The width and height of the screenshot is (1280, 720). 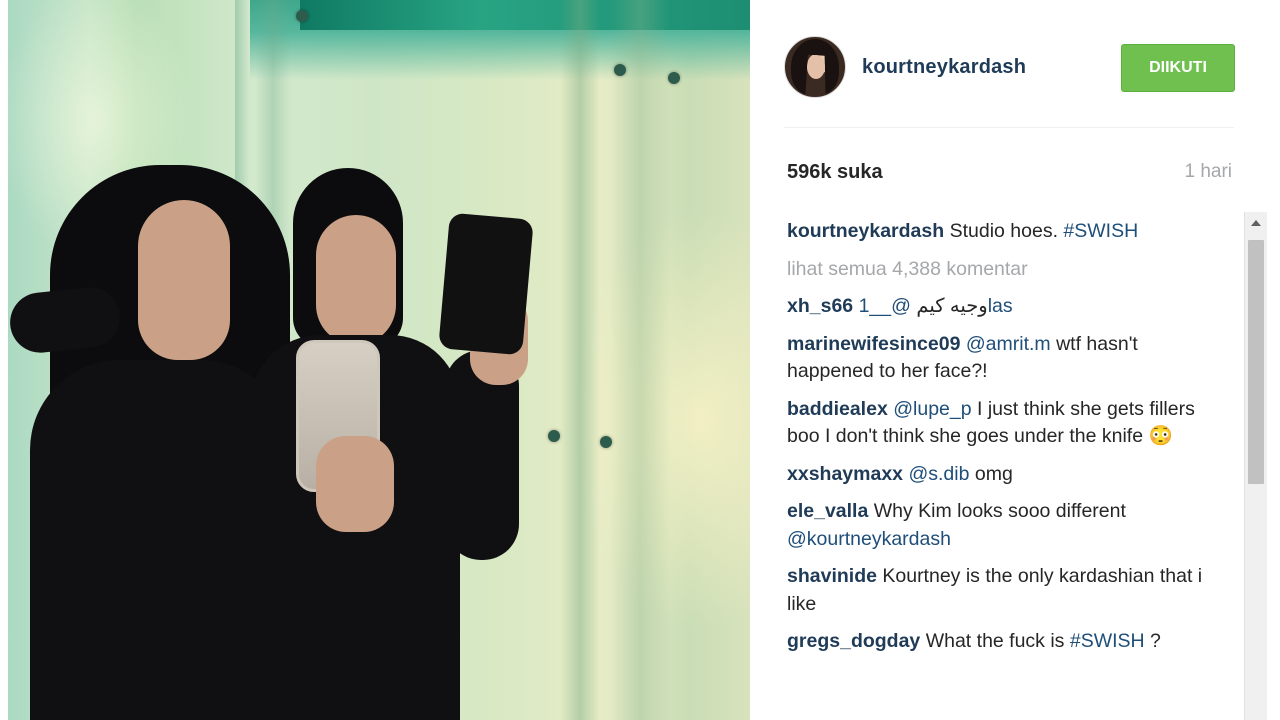 What do you see at coordinates (1256, 223) in the screenshot?
I see `scroll-up-arrow-icon` at bounding box center [1256, 223].